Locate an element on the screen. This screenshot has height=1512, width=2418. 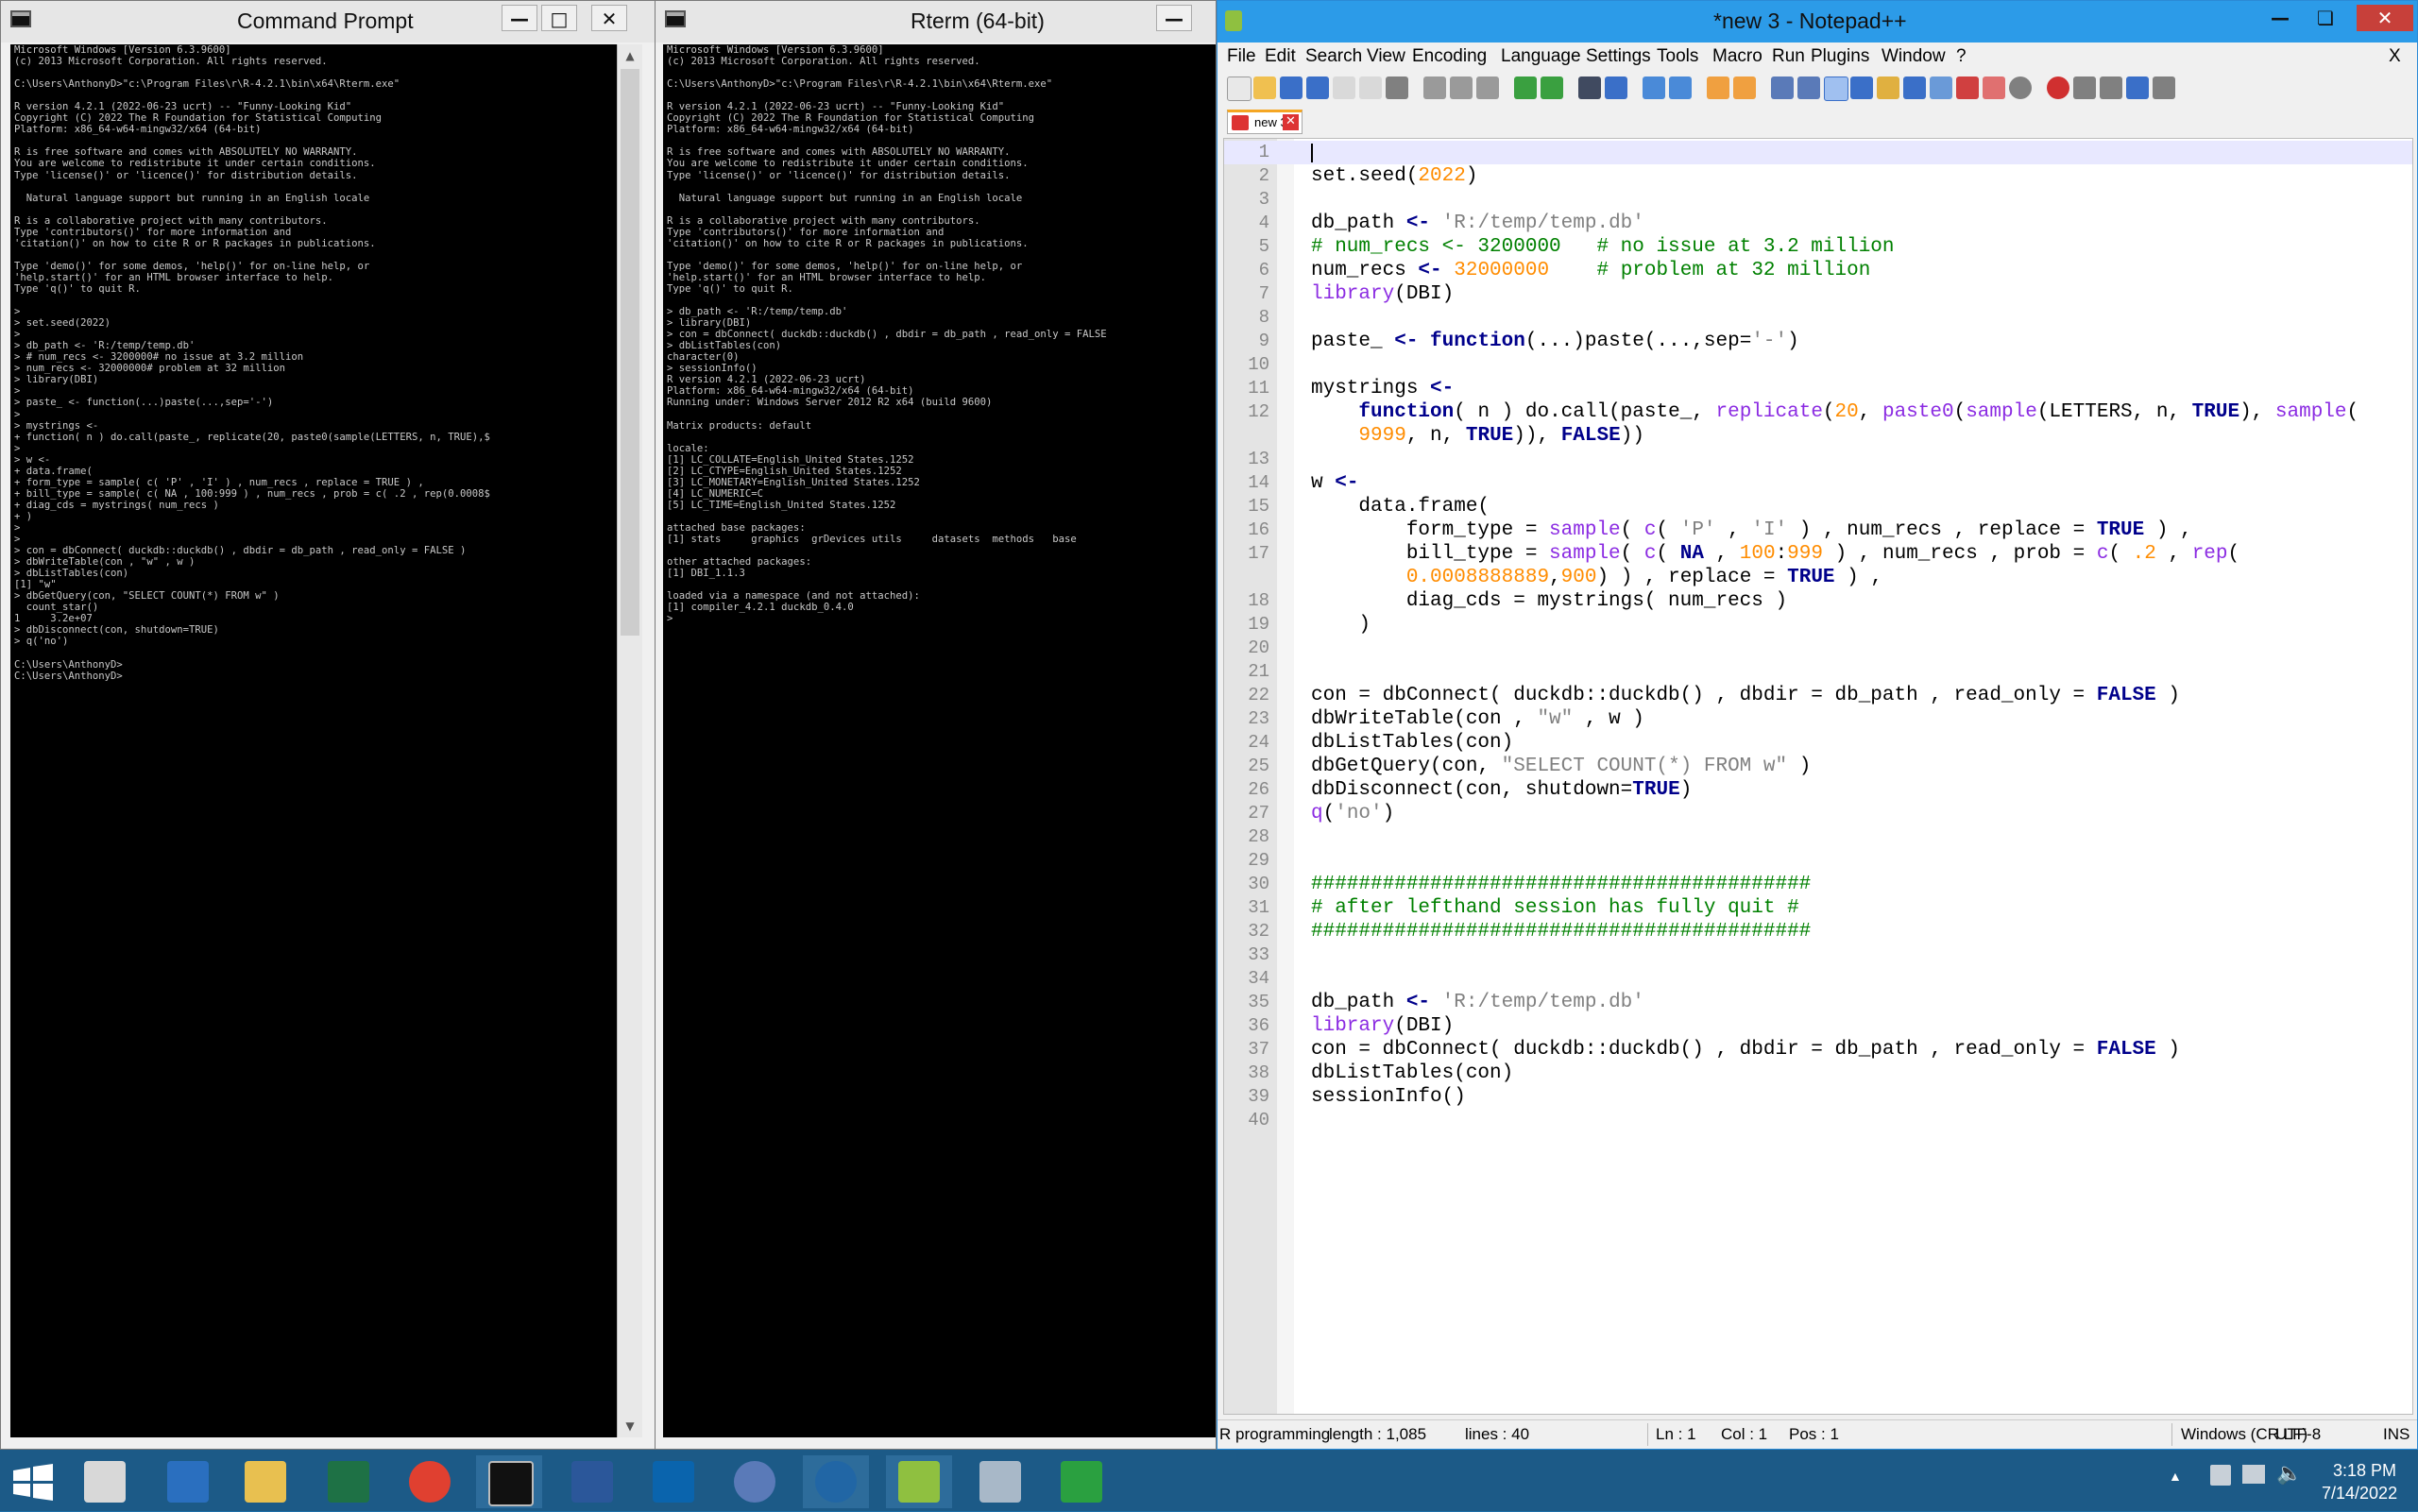
code-line: 8 is located at coordinates (1818, 318).